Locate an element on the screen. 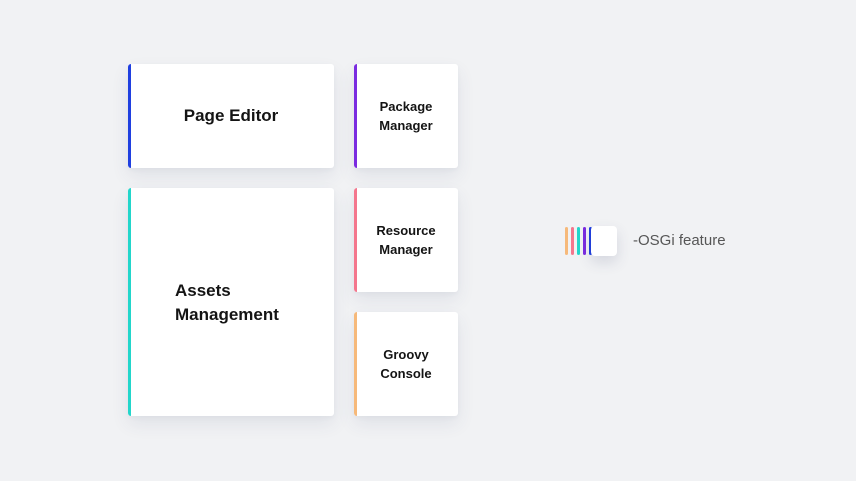 This screenshot has width=856, height=481. groovy-console-accent-stripe is located at coordinates (355, 364).